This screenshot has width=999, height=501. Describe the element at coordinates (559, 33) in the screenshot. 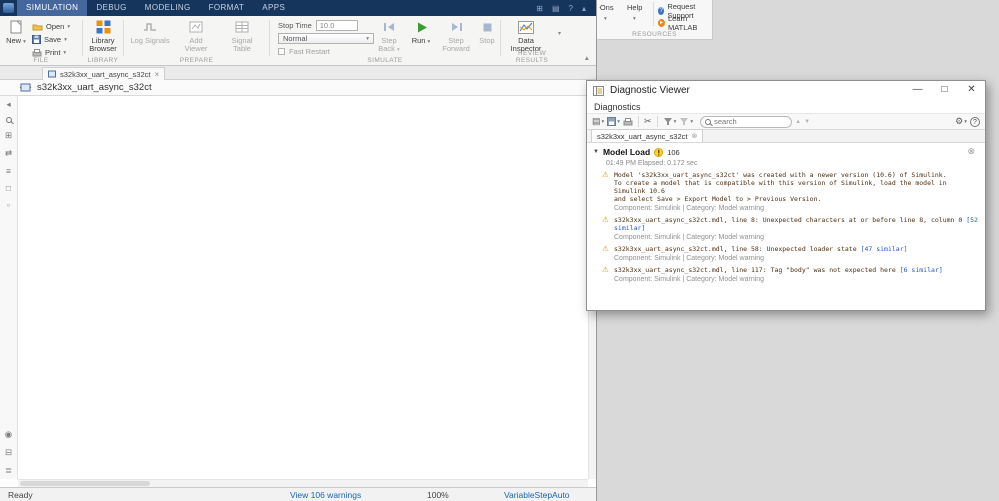

I see `review-dropdown-caret: ▾` at that location.